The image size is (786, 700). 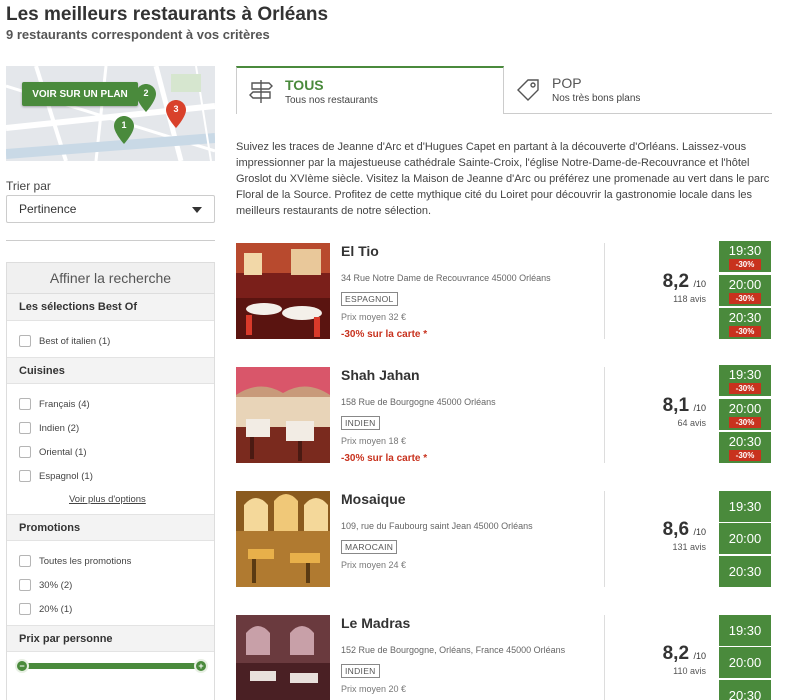 I want to click on signpost-icon, so click(x=261, y=91).